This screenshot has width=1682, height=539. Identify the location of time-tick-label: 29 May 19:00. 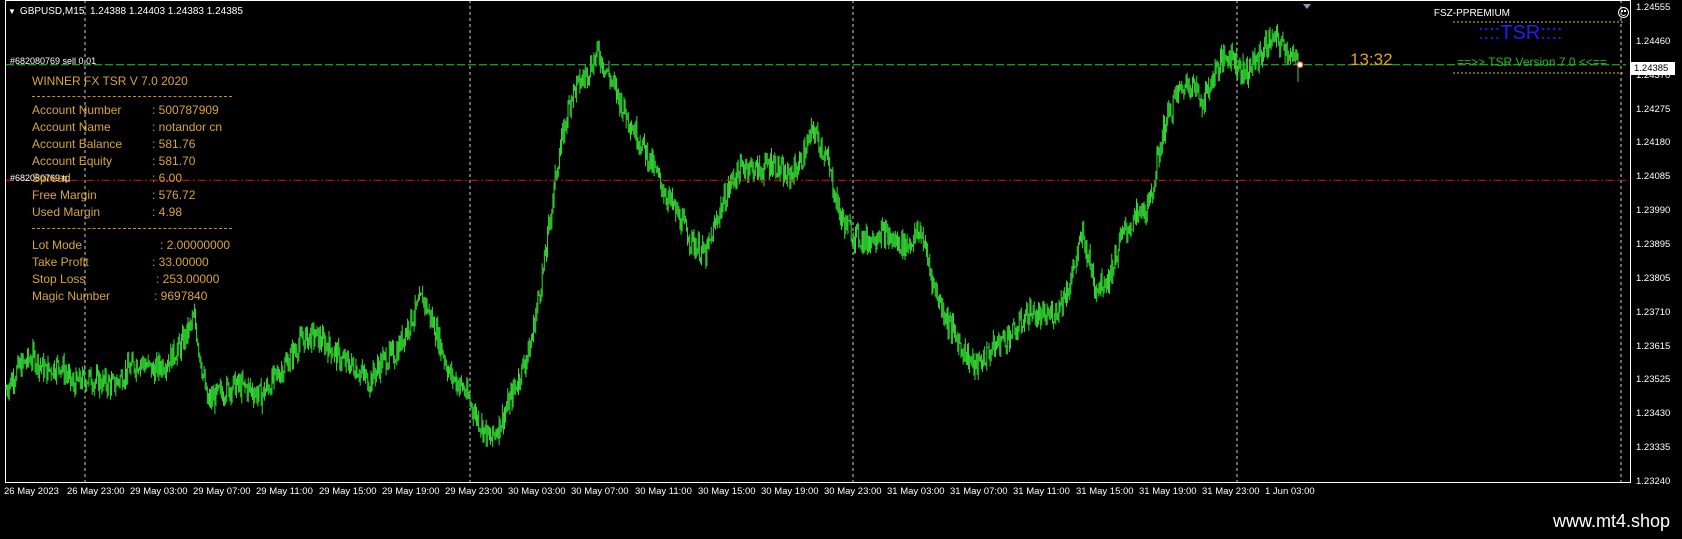
(411, 491).